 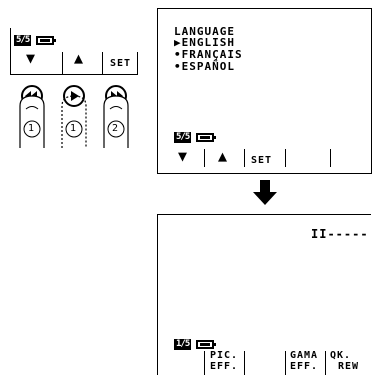 What do you see at coordinates (208, 54) in the screenshot?
I see `language-option-francais: •FRANÇAIS` at bounding box center [208, 54].